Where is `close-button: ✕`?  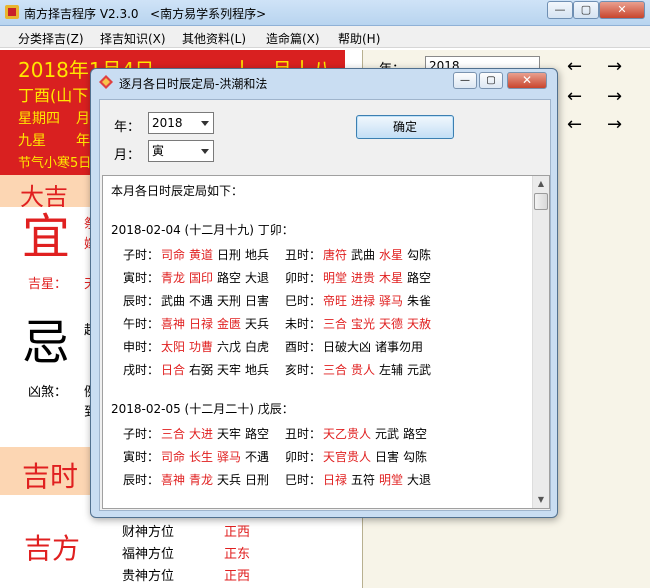 close-button: ✕ is located at coordinates (622, 10).